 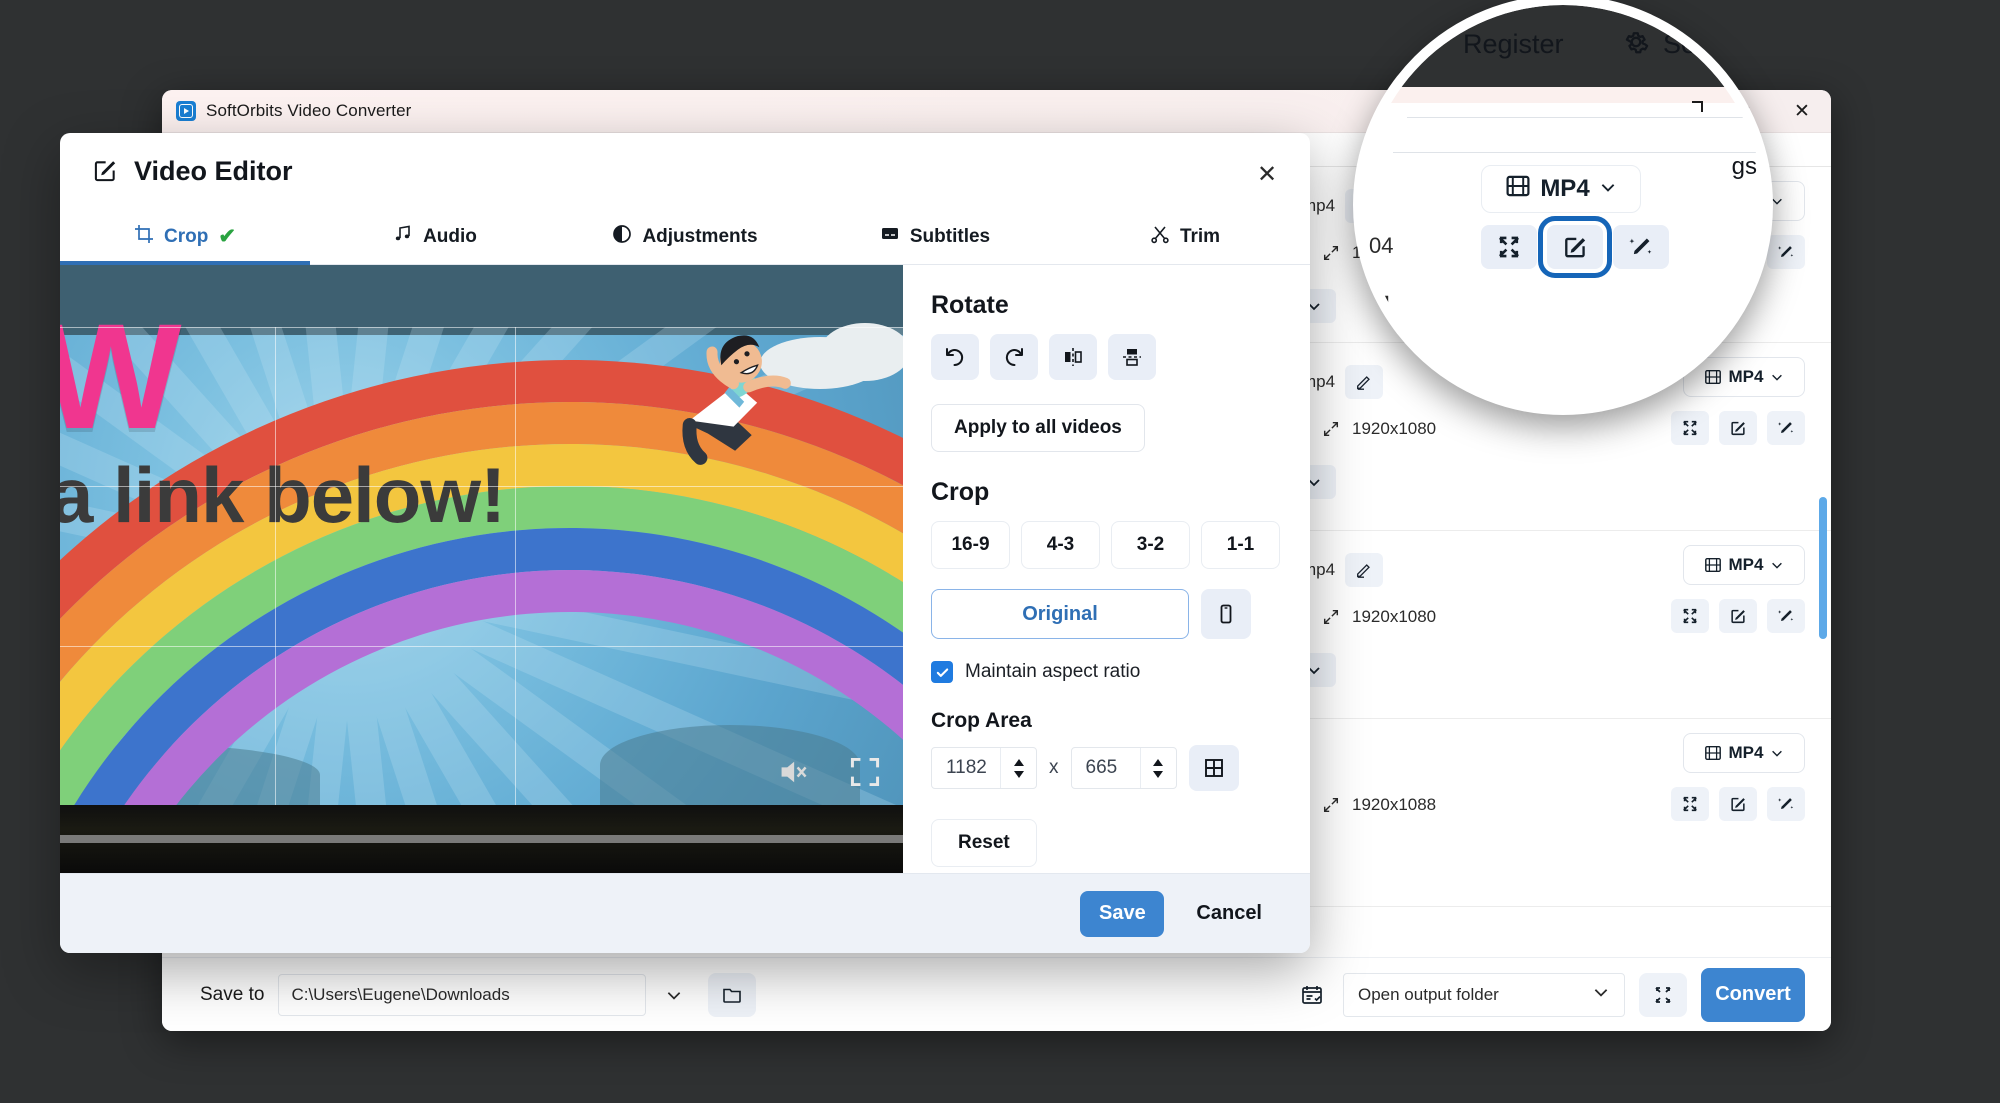 I want to click on crop-width-arrows, so click(x=1018, y=768).